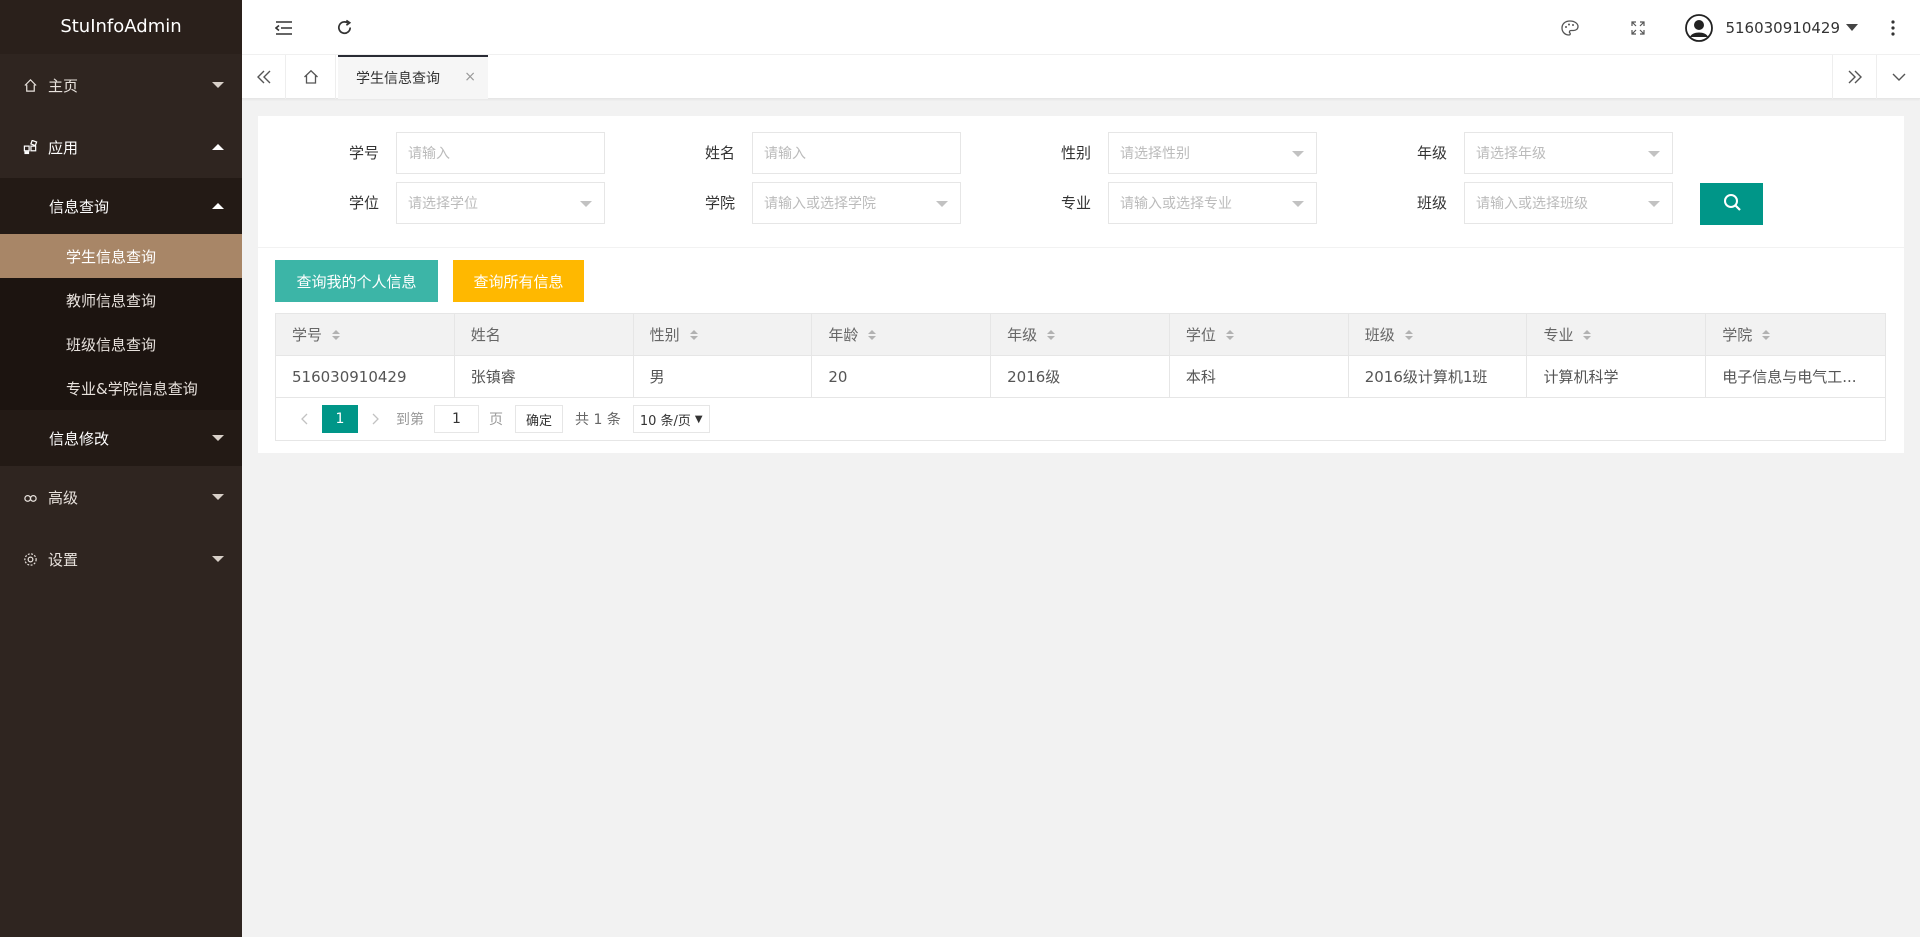  What do you see at coordinates (121, 559) in the screenshot?
I see `sidebar-item-settings: 设置` at bounding box center [121, 559].